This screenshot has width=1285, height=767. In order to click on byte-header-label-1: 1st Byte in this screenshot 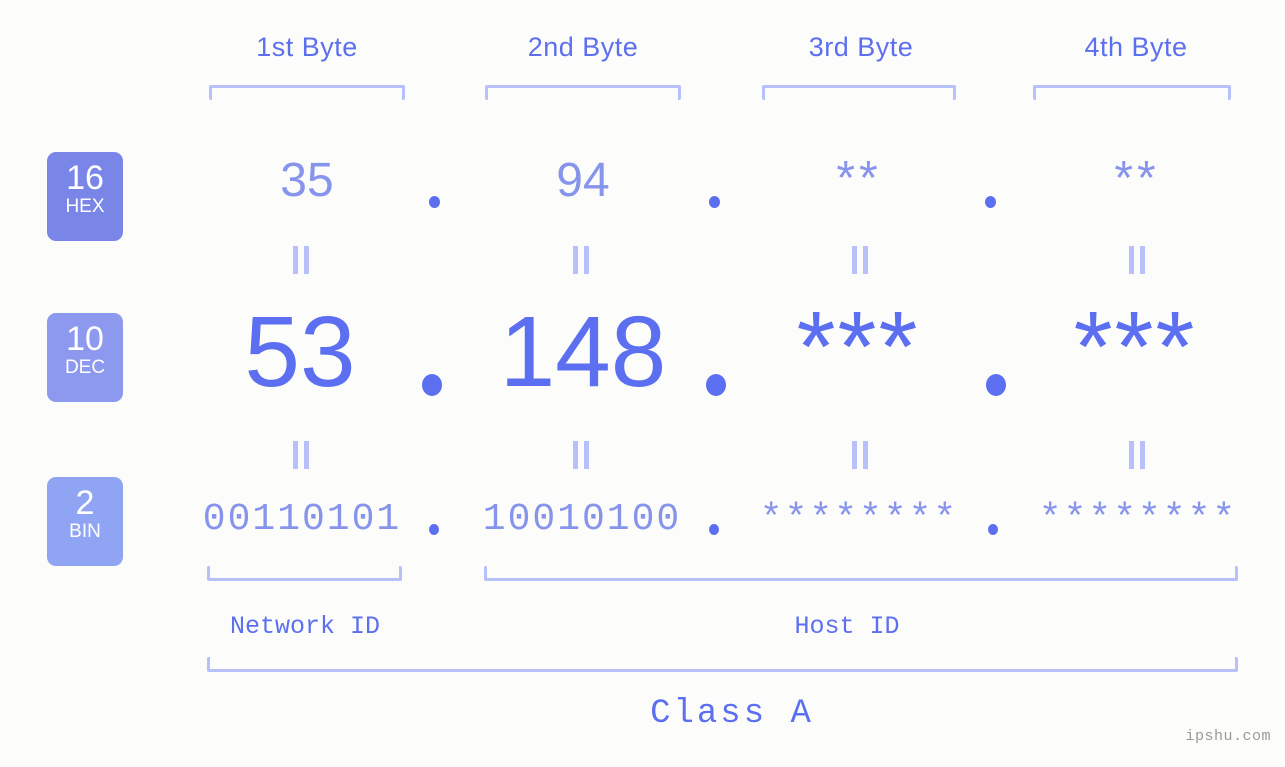, I will do `click(307, 47)`.